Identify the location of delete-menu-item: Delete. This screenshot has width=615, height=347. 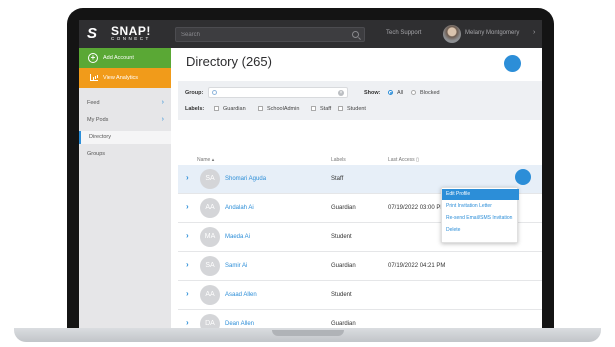
(480, 230).